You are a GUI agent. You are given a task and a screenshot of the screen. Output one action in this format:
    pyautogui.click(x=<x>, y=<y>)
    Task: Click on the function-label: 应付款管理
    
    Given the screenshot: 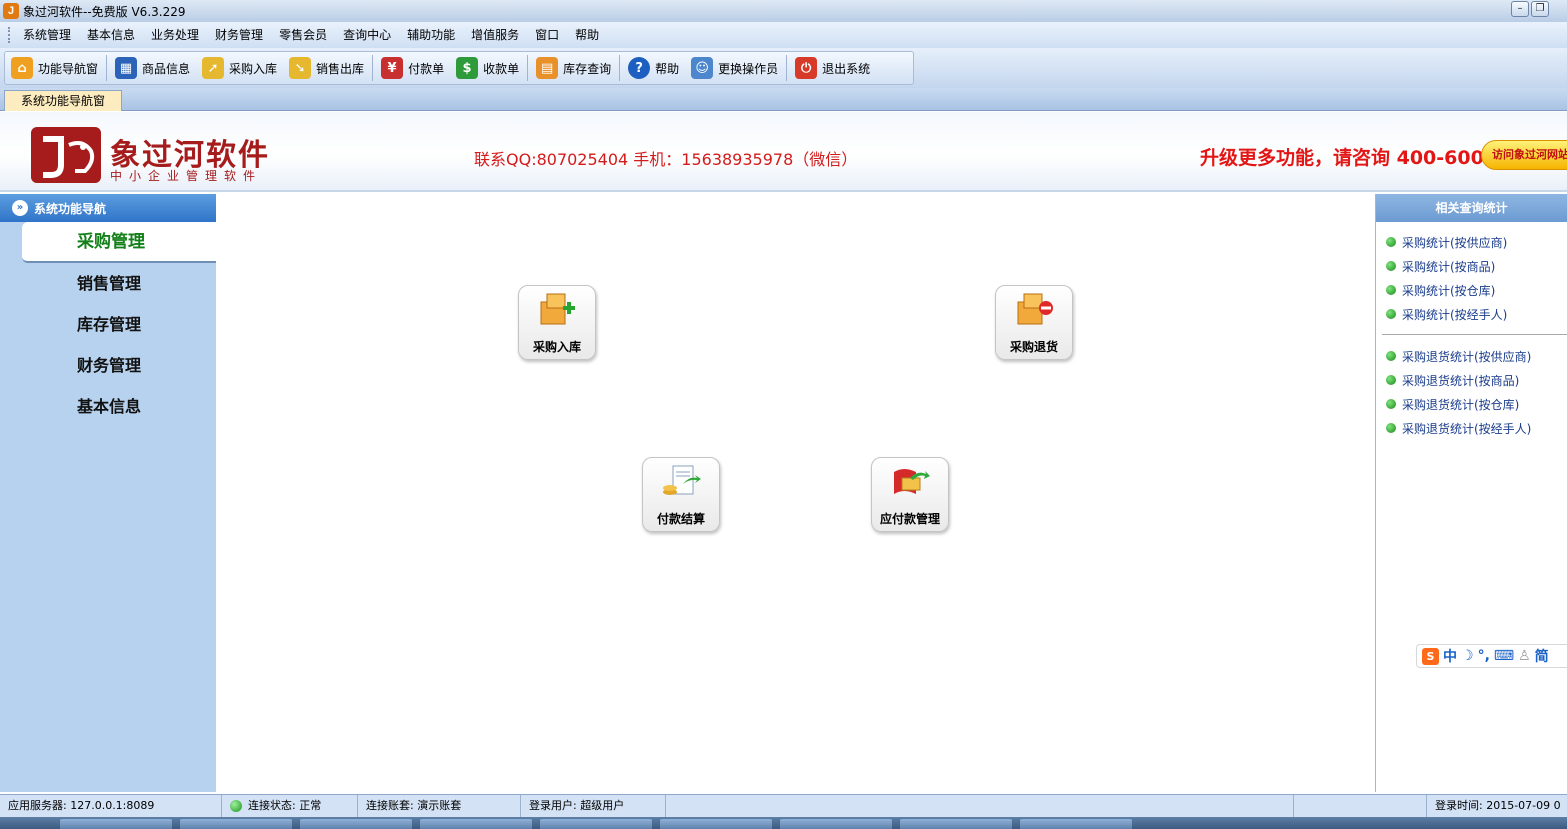 What is the action you would take?
    pyautogui.click(x=909, y=519)
    